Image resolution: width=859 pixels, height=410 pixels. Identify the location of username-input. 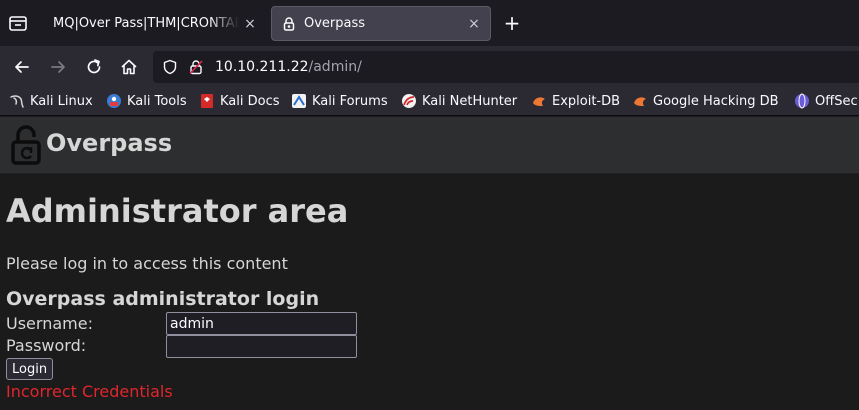
(261, 323).